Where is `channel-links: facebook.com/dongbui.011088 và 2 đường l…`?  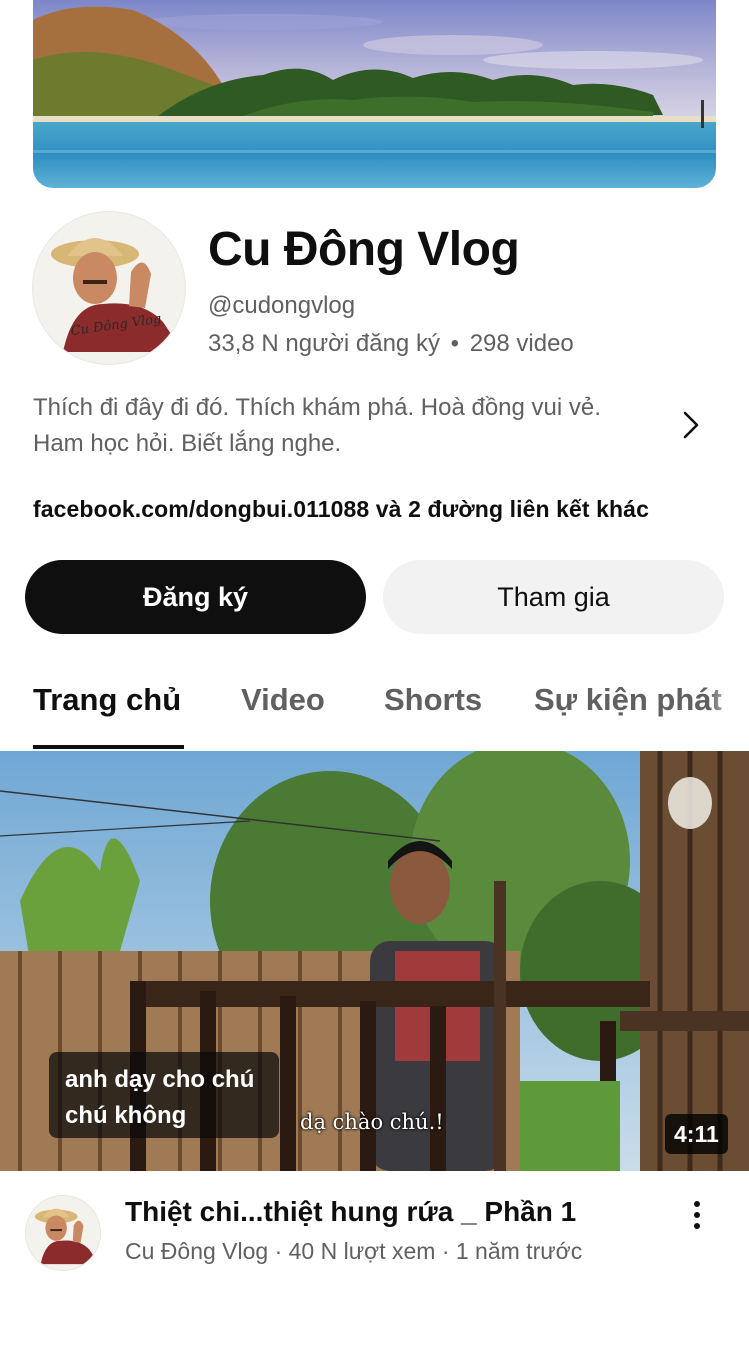 channel-links: facebook.com/dongbui.011088 và 2 đường l… is located at coordinates (341, 509).